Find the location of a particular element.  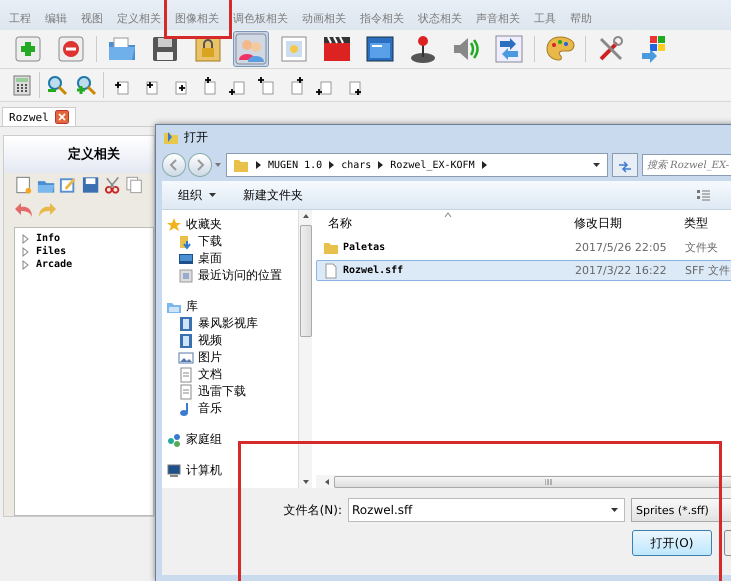

menu-item: 调色板相关 is located at coordinates (260, 18).